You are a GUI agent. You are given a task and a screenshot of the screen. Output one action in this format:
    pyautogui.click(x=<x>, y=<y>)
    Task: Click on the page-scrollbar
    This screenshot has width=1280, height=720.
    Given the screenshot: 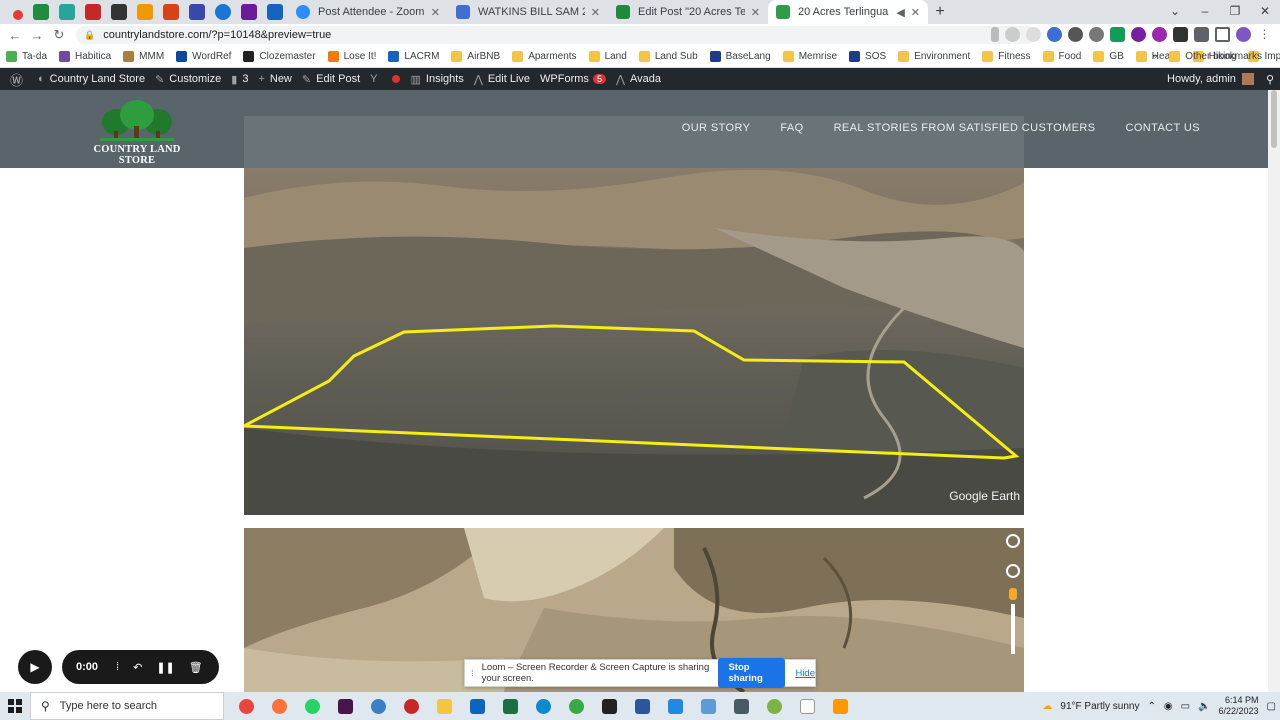 What is the action you would take?
    pyautogui.click(x=1274, y=391)
    